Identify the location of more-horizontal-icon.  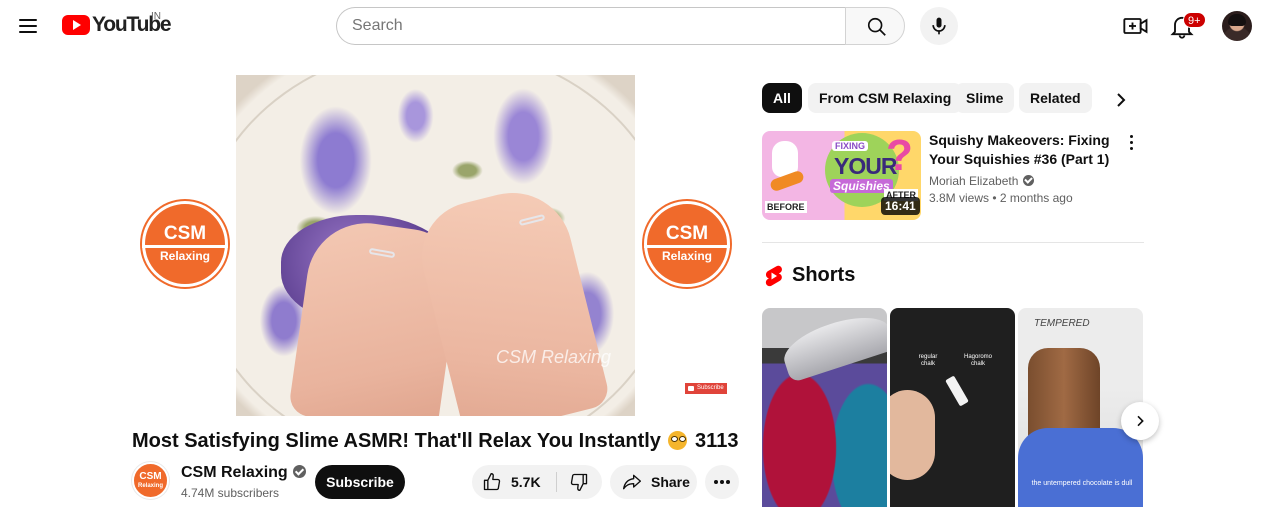
(722, 482).